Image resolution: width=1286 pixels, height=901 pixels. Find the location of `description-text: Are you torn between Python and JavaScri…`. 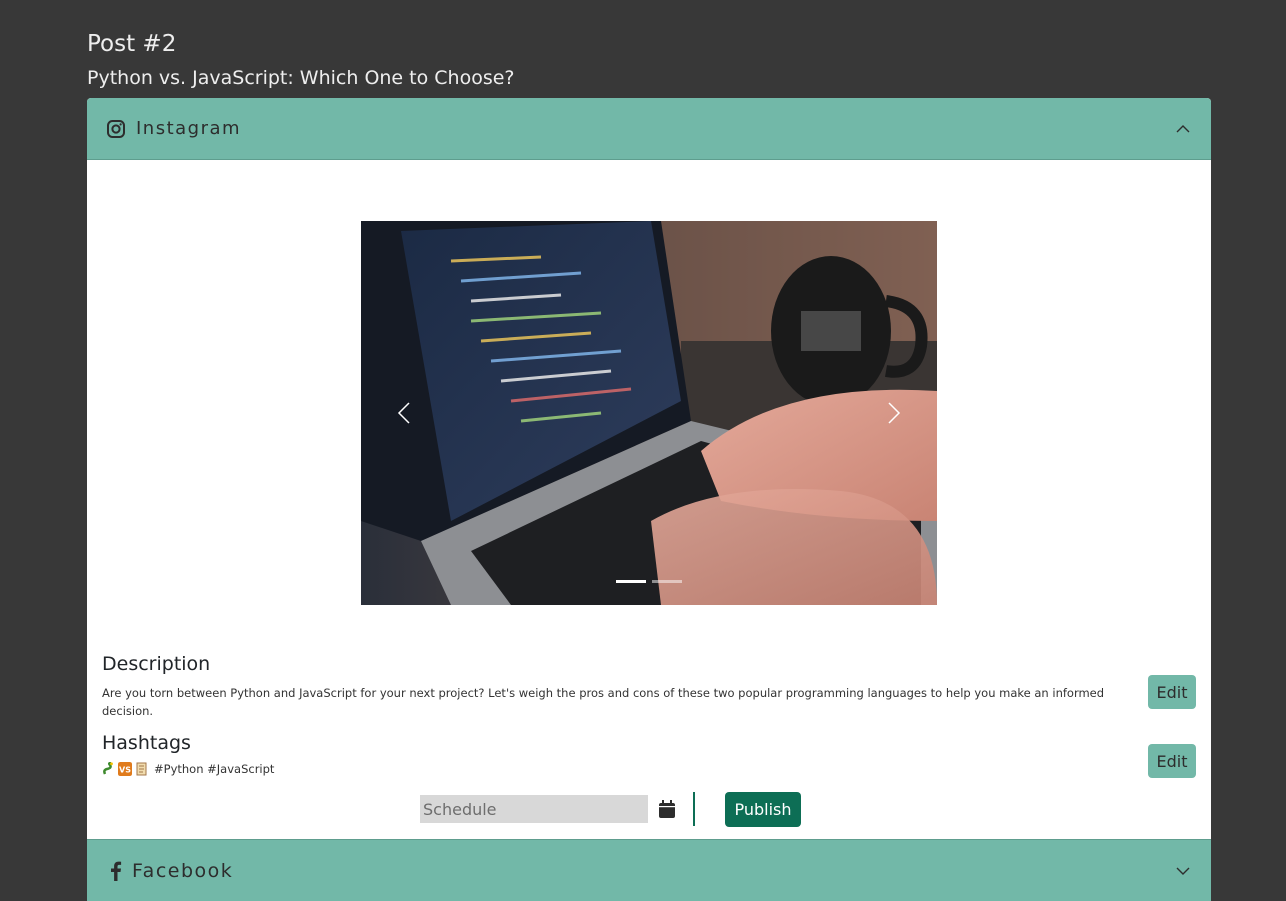

description-text: Are you torn between Python and JavaScri… is located at coordinates (603, 702).